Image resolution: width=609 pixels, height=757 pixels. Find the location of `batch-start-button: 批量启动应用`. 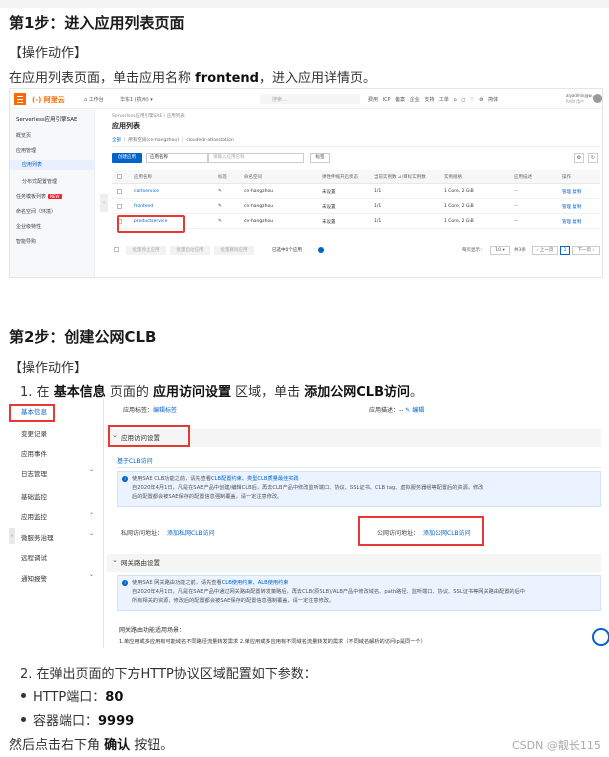

batch-start-button: 批量启动应用 is located at coordinates (190, 250).